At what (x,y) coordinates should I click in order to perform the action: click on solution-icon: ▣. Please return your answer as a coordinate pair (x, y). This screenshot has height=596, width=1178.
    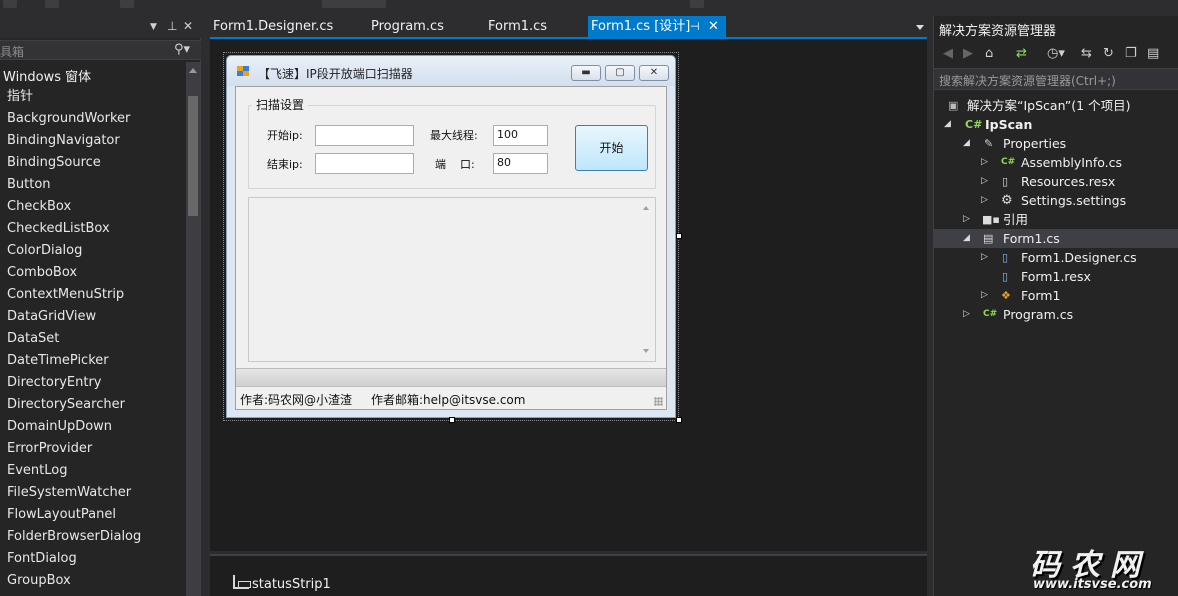
    Looking at the image, I should click on (953, 105).